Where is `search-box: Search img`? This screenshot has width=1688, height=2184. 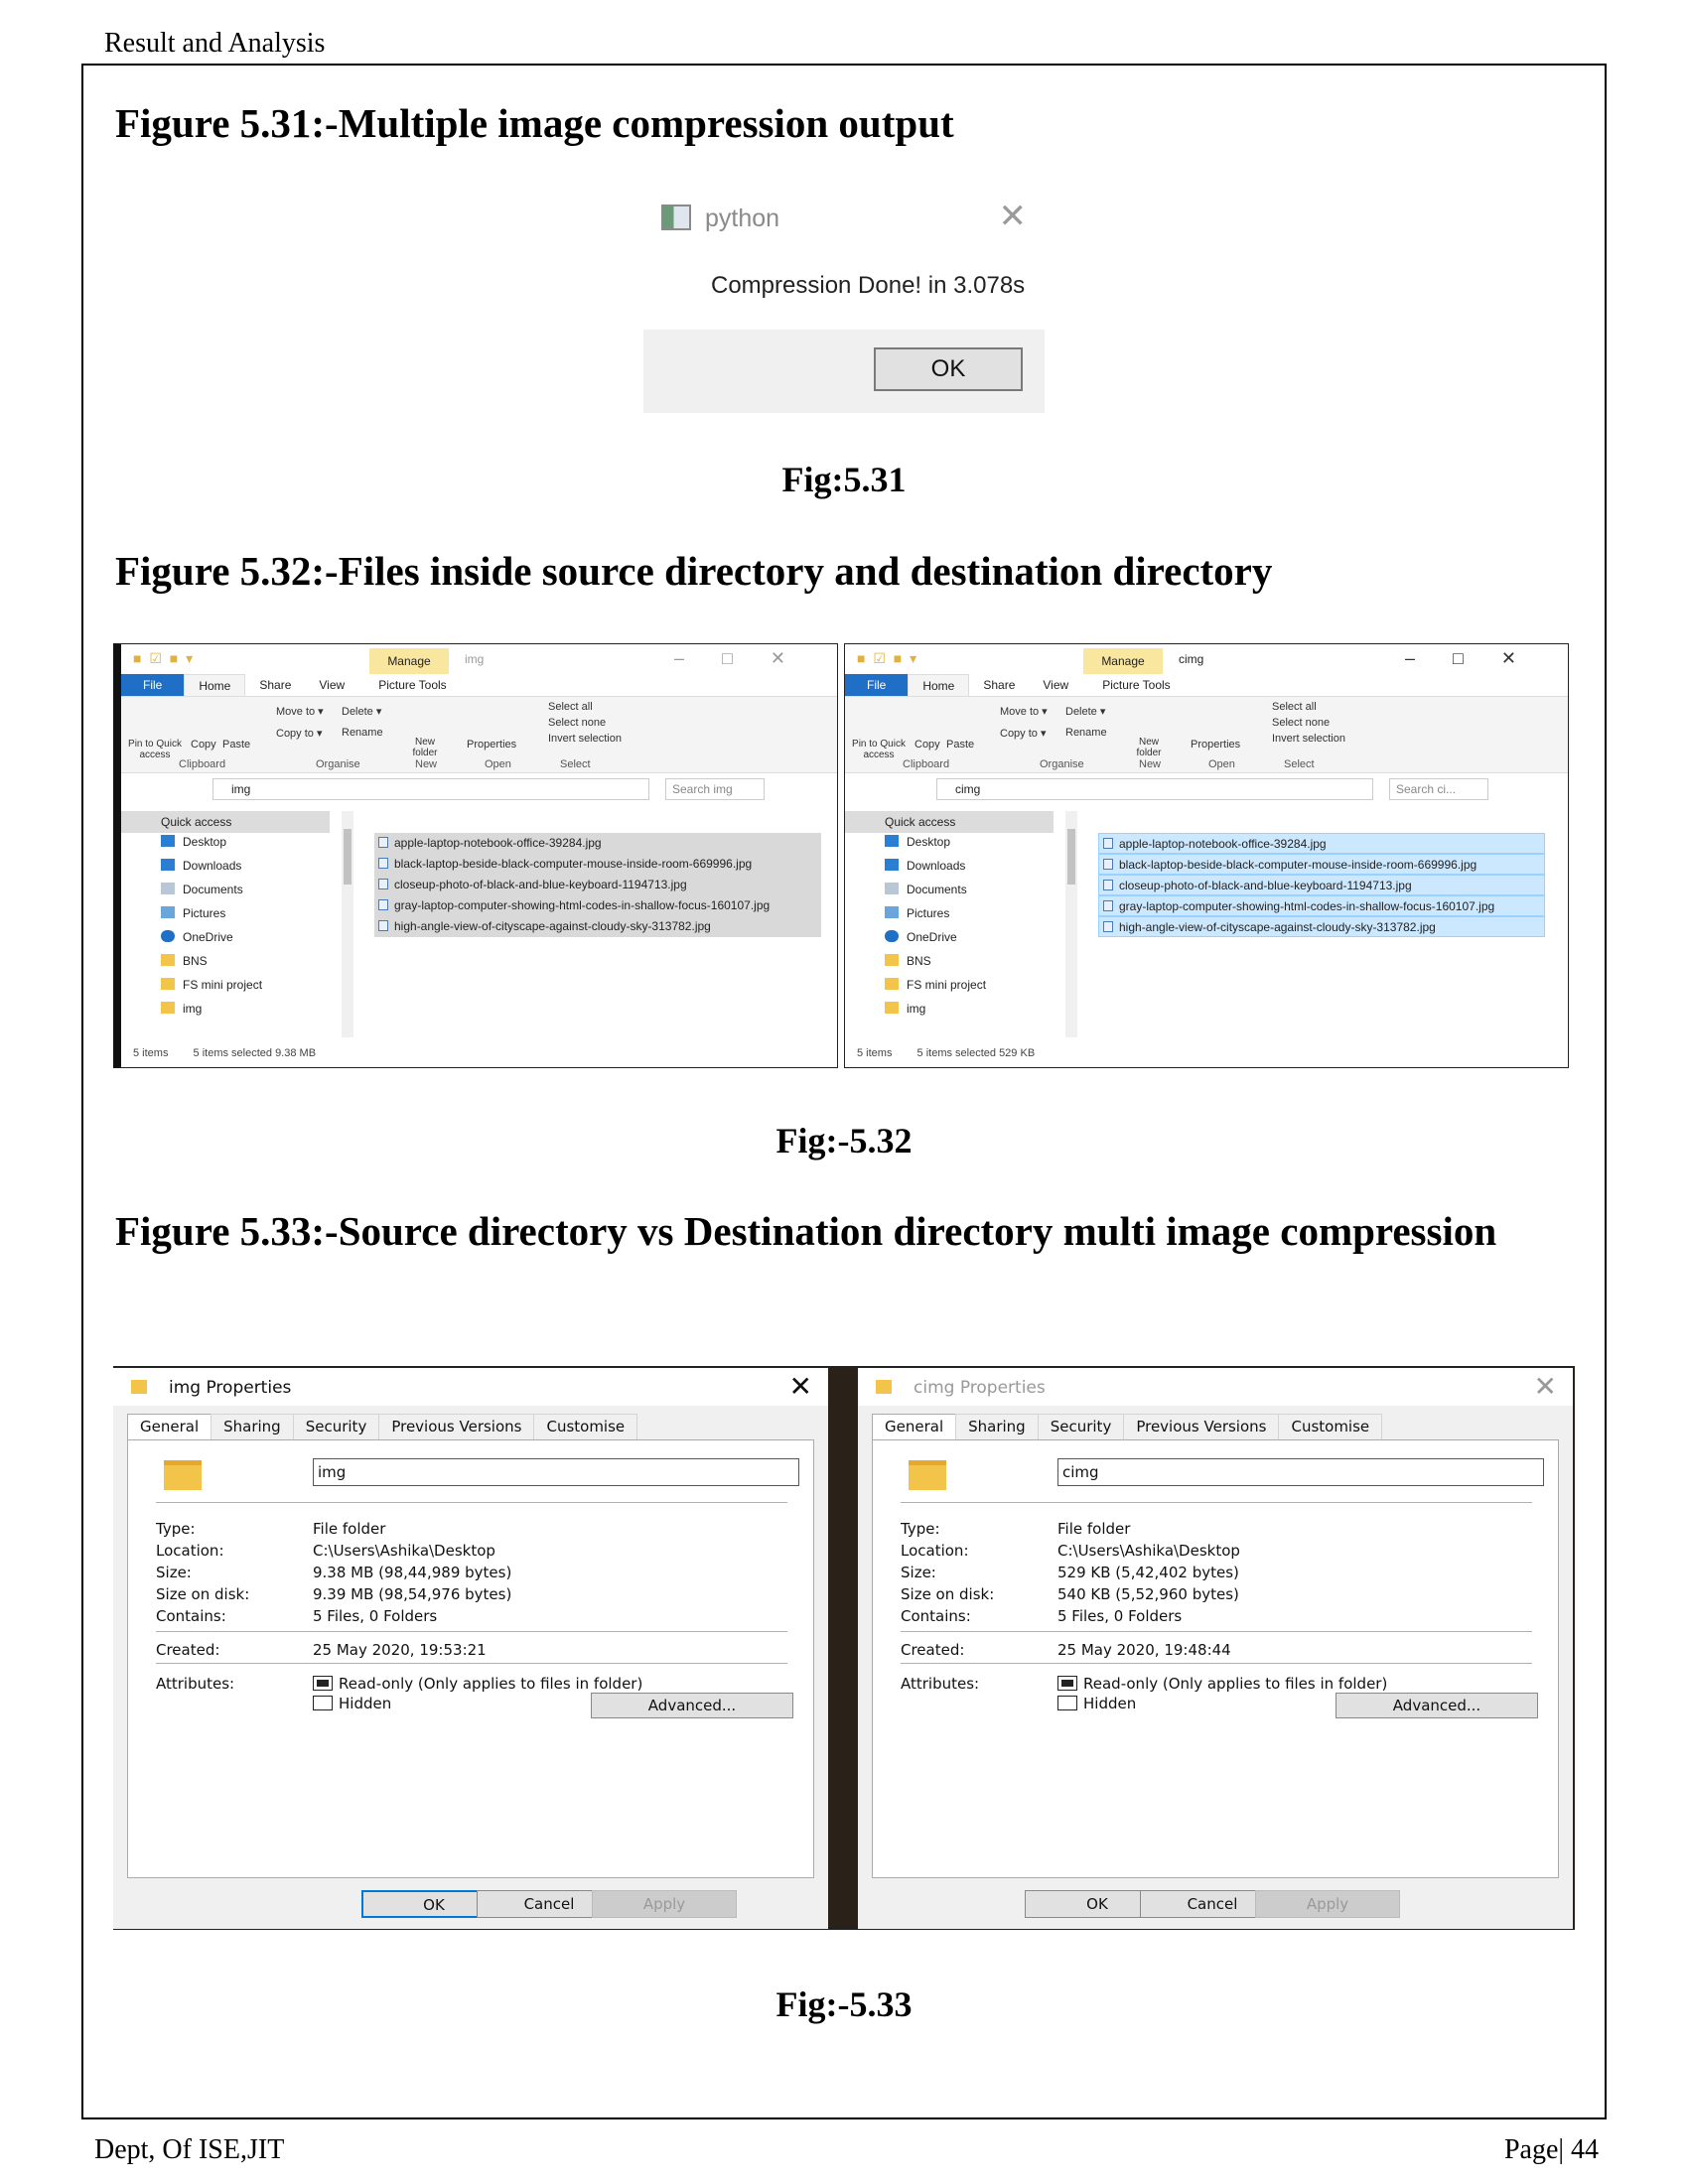 search-box: Search img is located at coordinates (715, 789).